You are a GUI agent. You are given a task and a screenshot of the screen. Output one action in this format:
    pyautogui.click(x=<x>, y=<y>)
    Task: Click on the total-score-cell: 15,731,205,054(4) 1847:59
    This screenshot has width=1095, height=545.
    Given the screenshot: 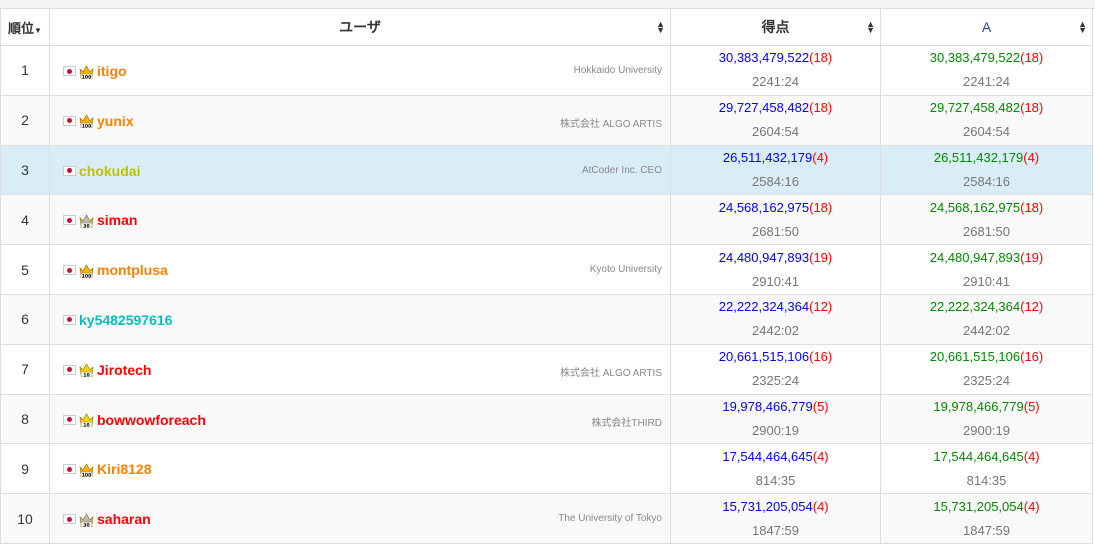 What is the action you would take?
    pyautogui.click(x=775, y=518)
    